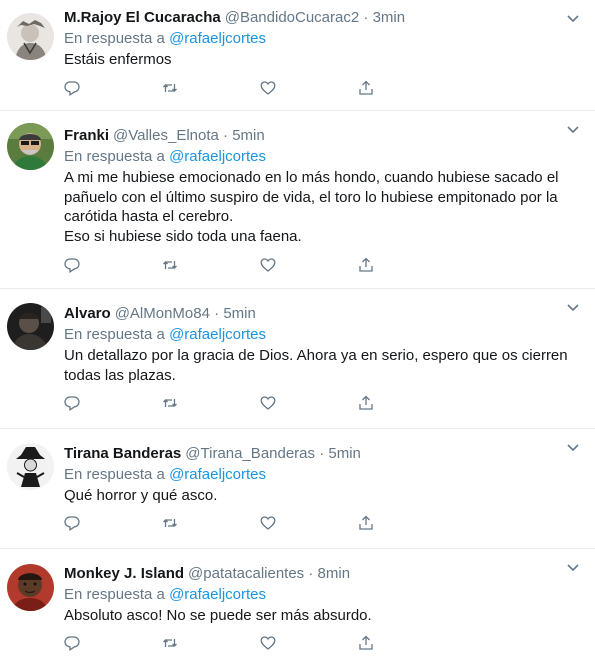 This screenshot has height=666, width=595. What do you see at coordinates (250, 453) in the screenshot?
I see `user-handle: @Tirana_Banderas` at bounding box center [250, 453].